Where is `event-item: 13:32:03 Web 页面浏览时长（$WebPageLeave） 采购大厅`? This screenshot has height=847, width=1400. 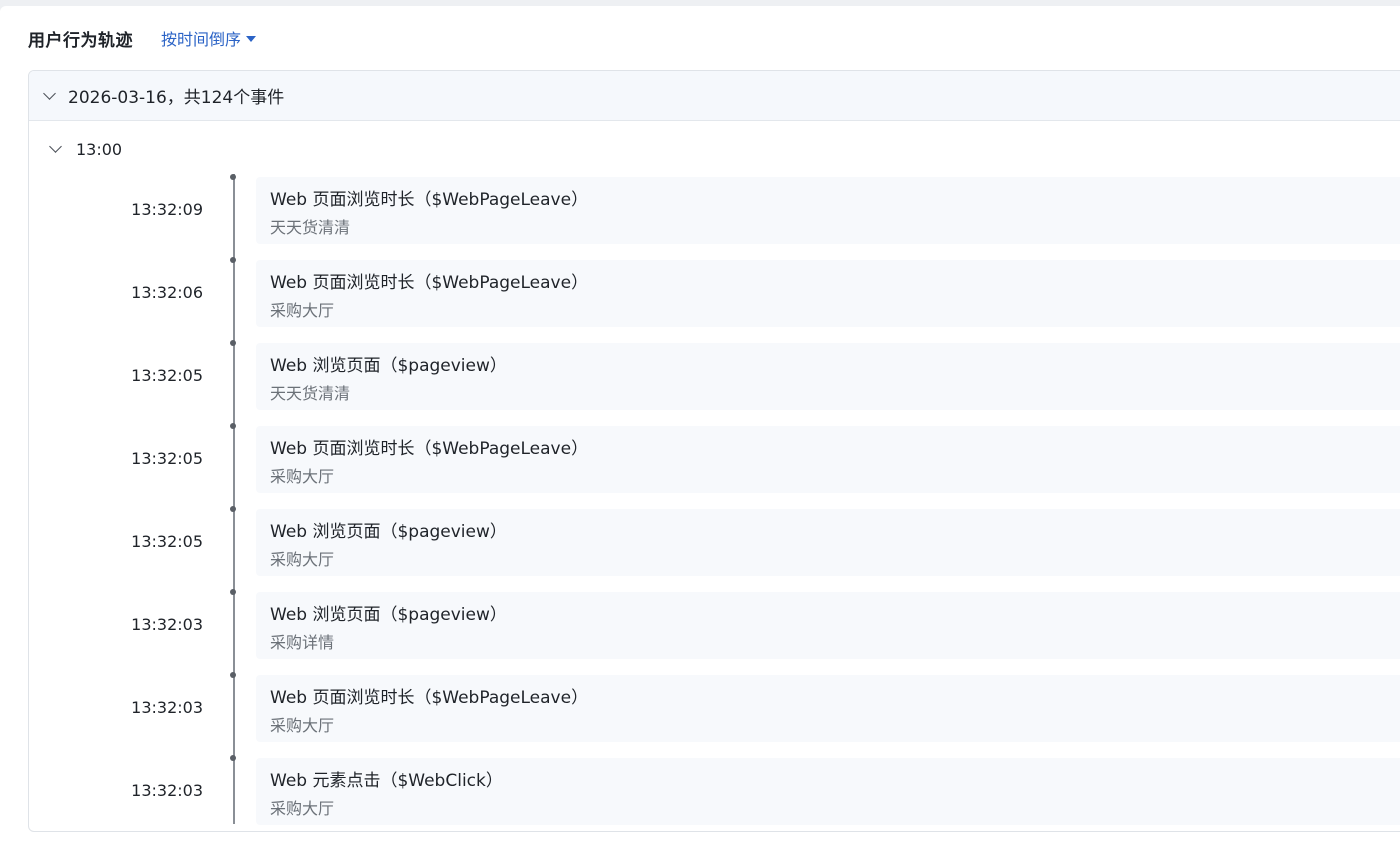 event-item: 13:32:03 Web 页面浏览时长（$WebPageLeave） 采购大厅 is located at coordinates (714, 707).